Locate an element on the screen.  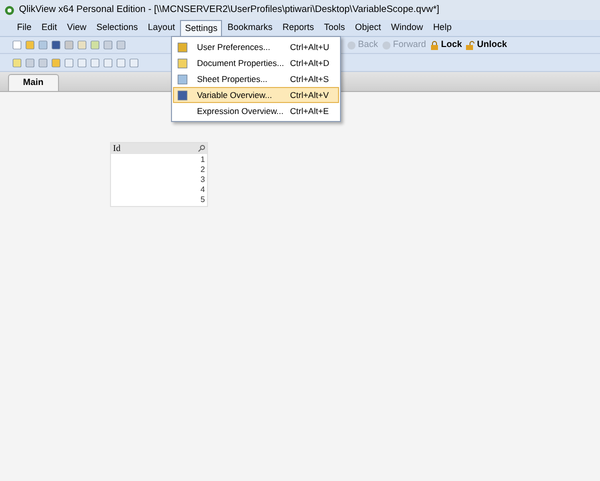
menu-option: Variable Overview... Ctrl+Alt+V is located at coordinates (256, 95).